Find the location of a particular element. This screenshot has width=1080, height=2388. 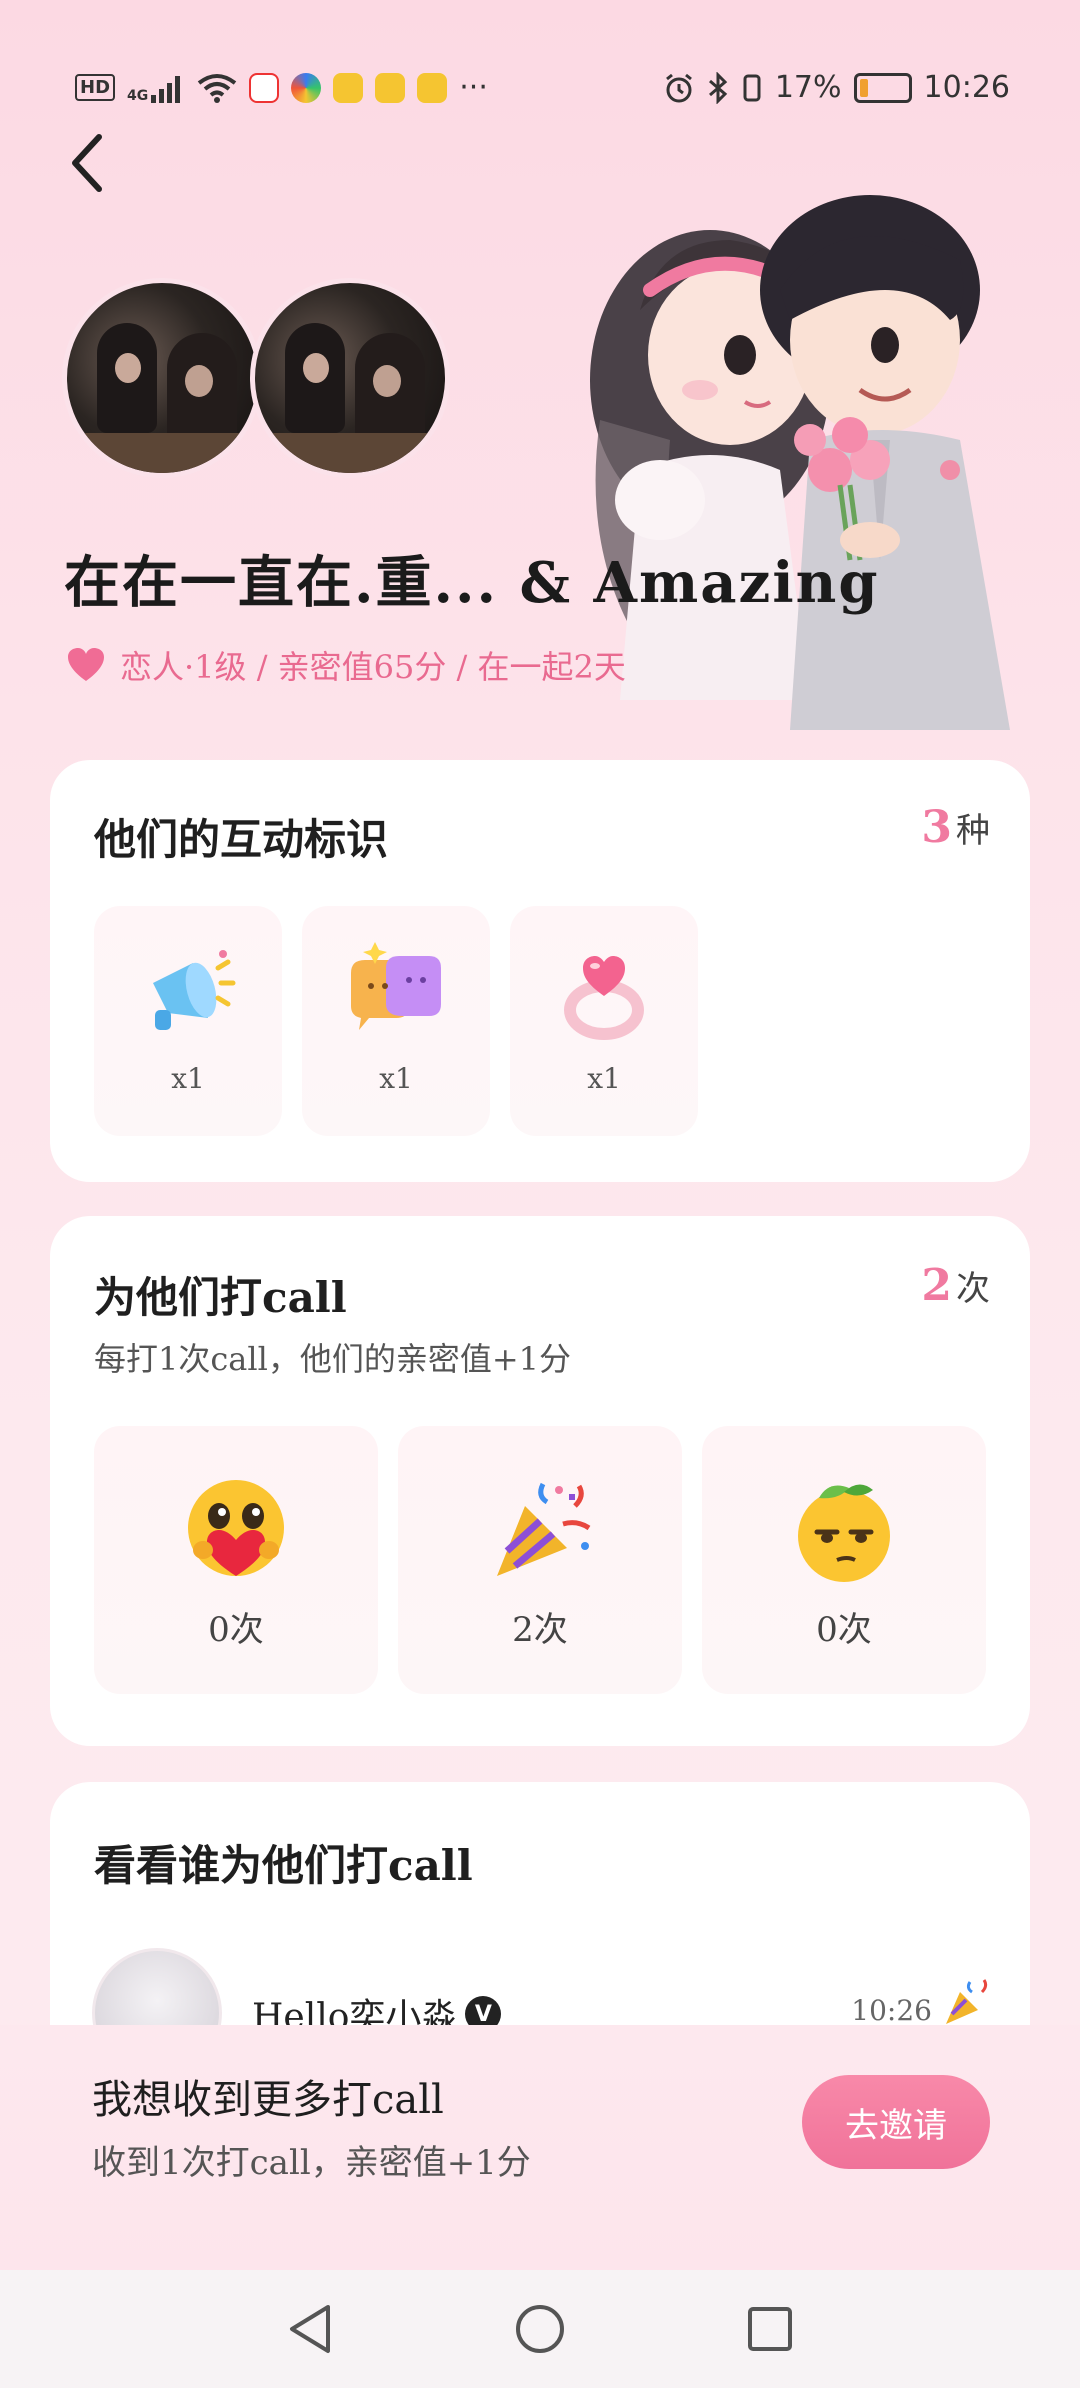

hugging-bubbles-icon is located at coordinates (396, 986).